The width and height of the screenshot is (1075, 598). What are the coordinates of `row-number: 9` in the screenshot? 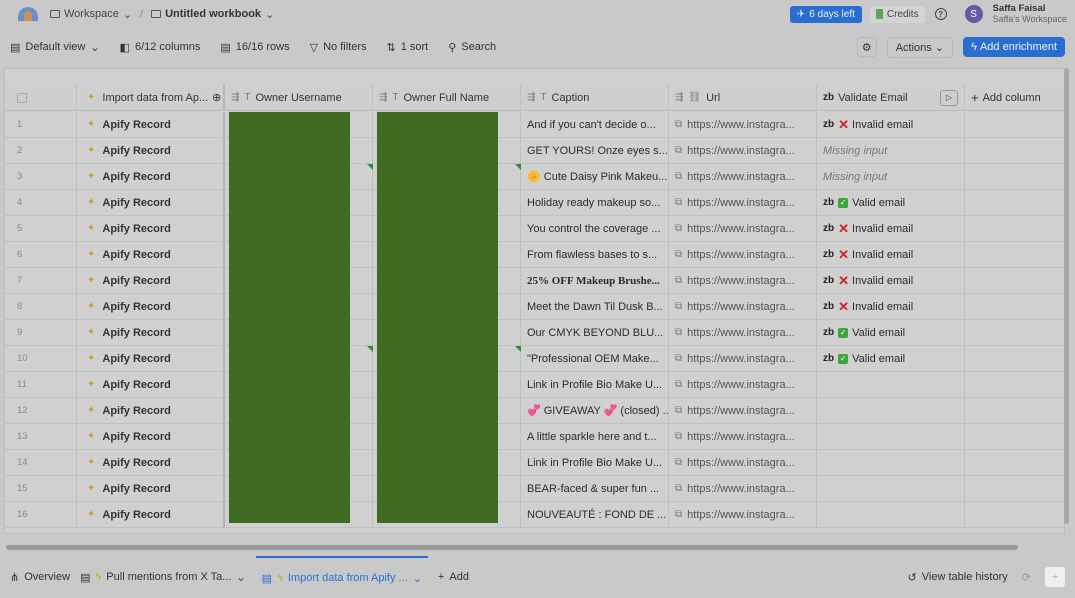 It's located at (41, 332).